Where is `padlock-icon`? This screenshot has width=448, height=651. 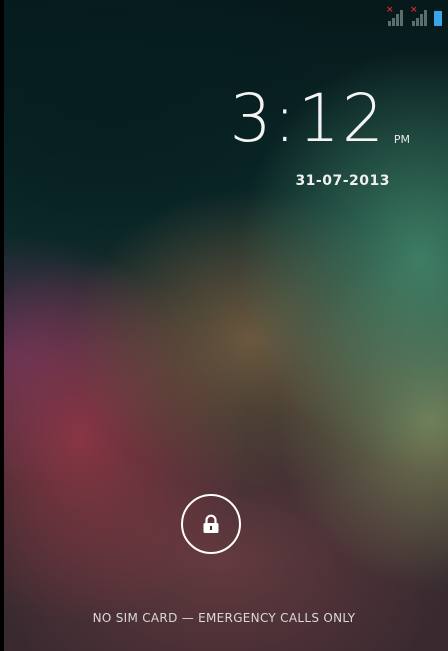
padlock-icon is located at coordinates (211, 523).